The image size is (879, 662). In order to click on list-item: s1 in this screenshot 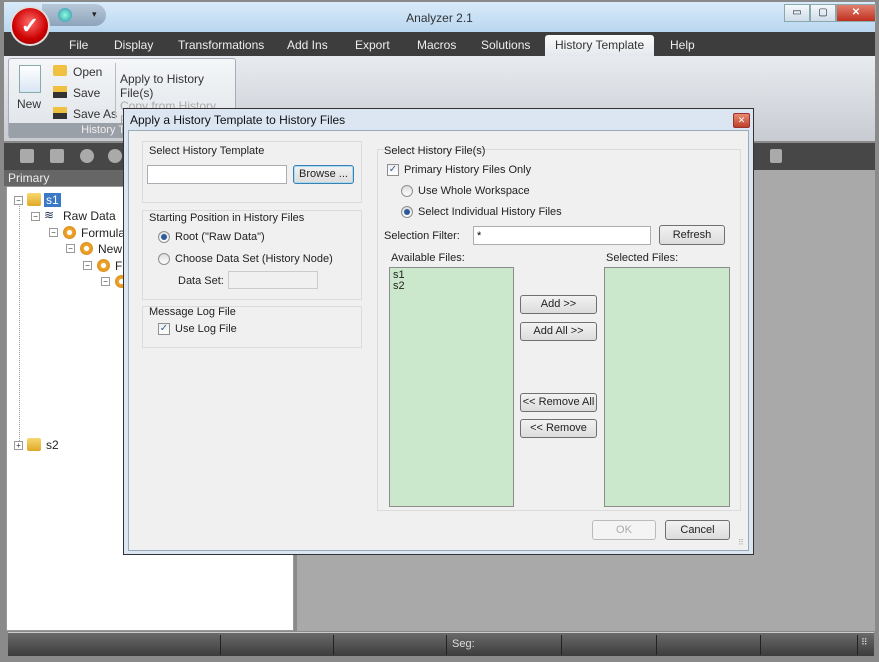, I will do `click(451, 275)`.